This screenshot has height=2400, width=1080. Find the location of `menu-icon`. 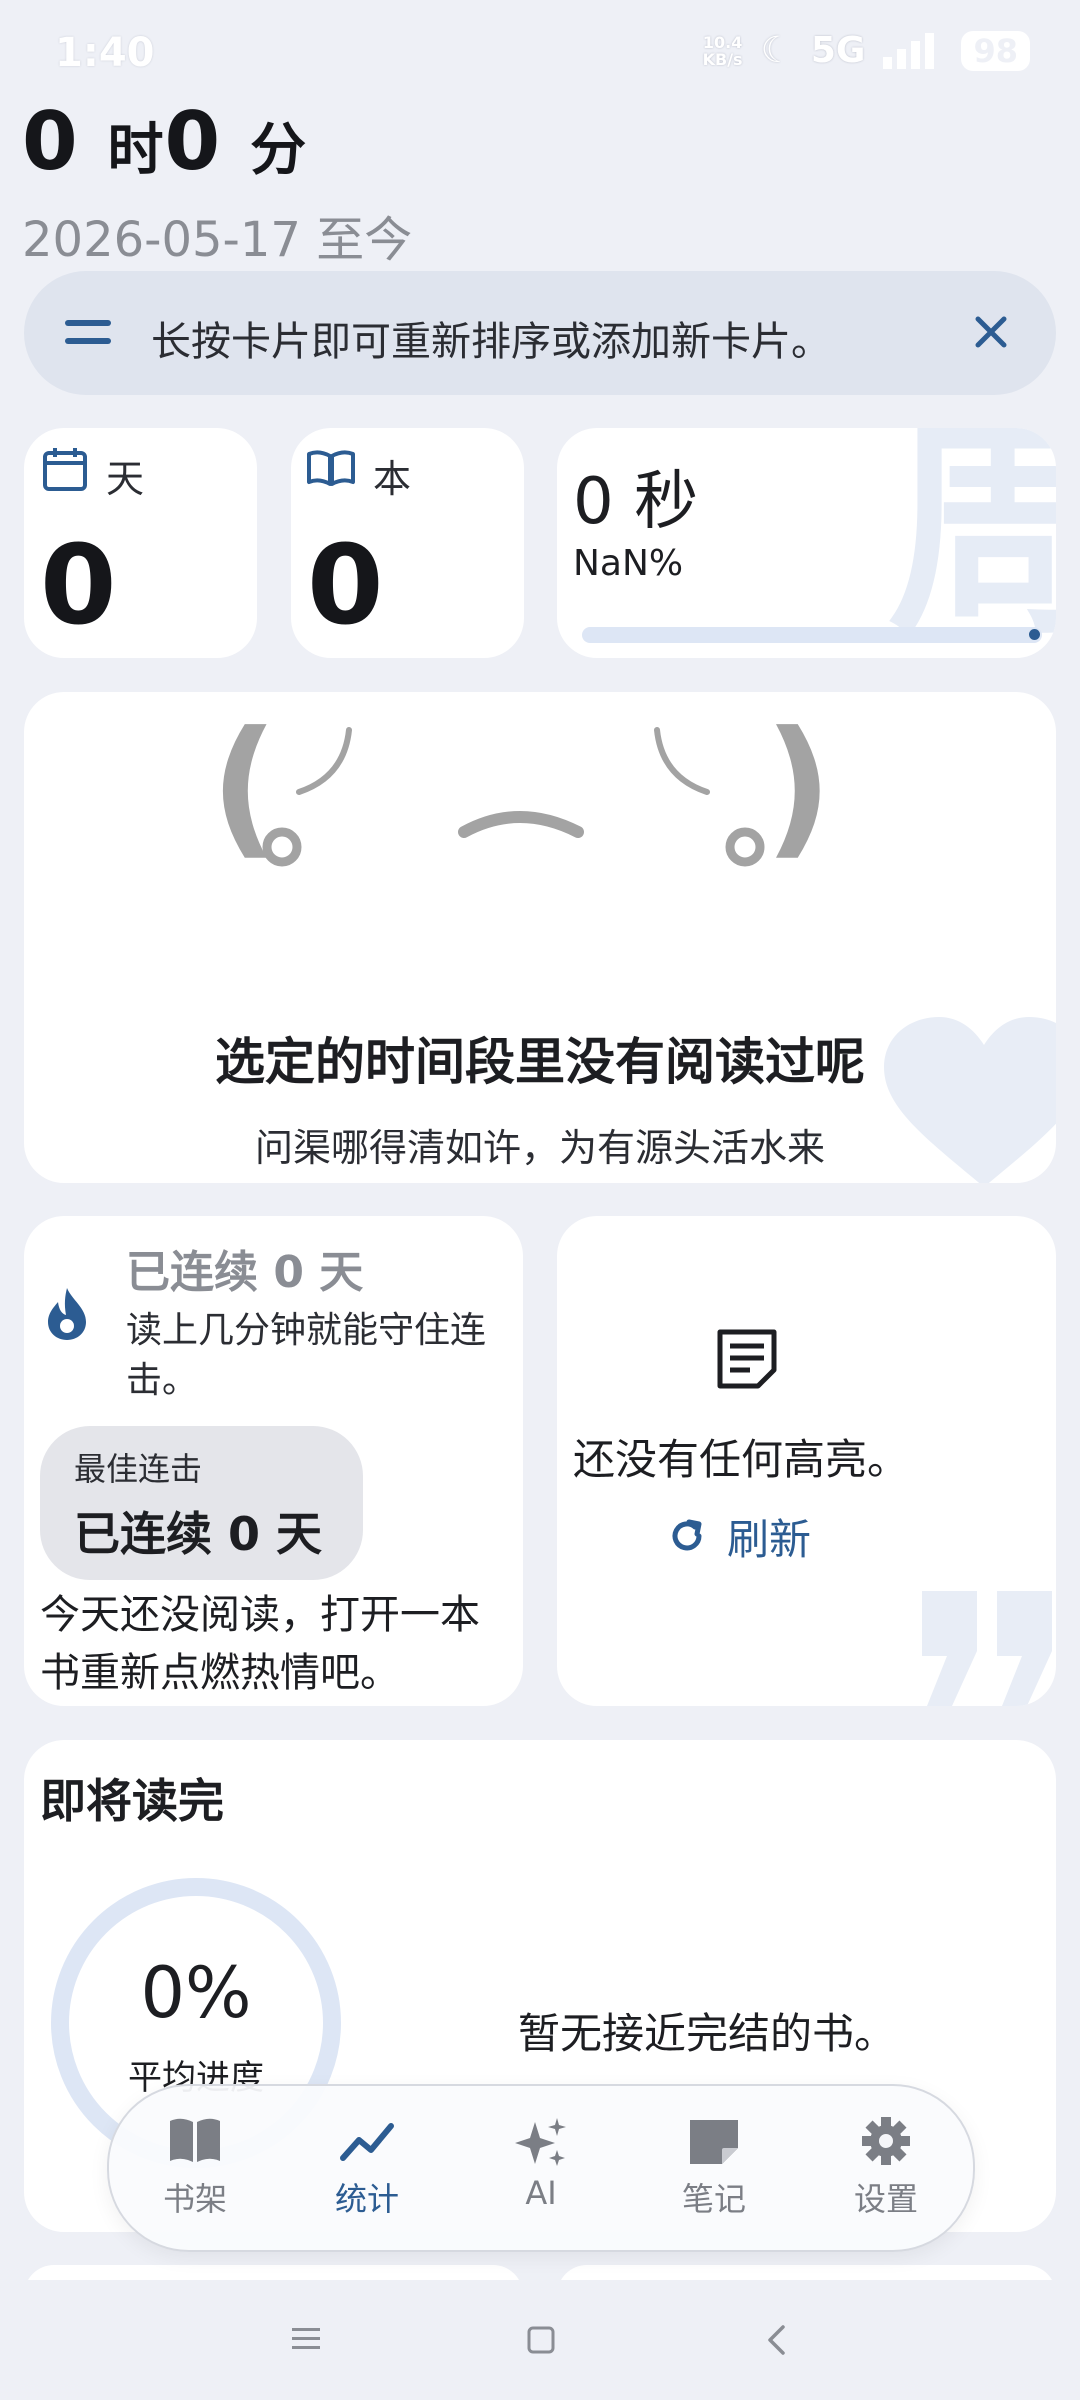

menu-icon is located at coordinates (306, 2339).